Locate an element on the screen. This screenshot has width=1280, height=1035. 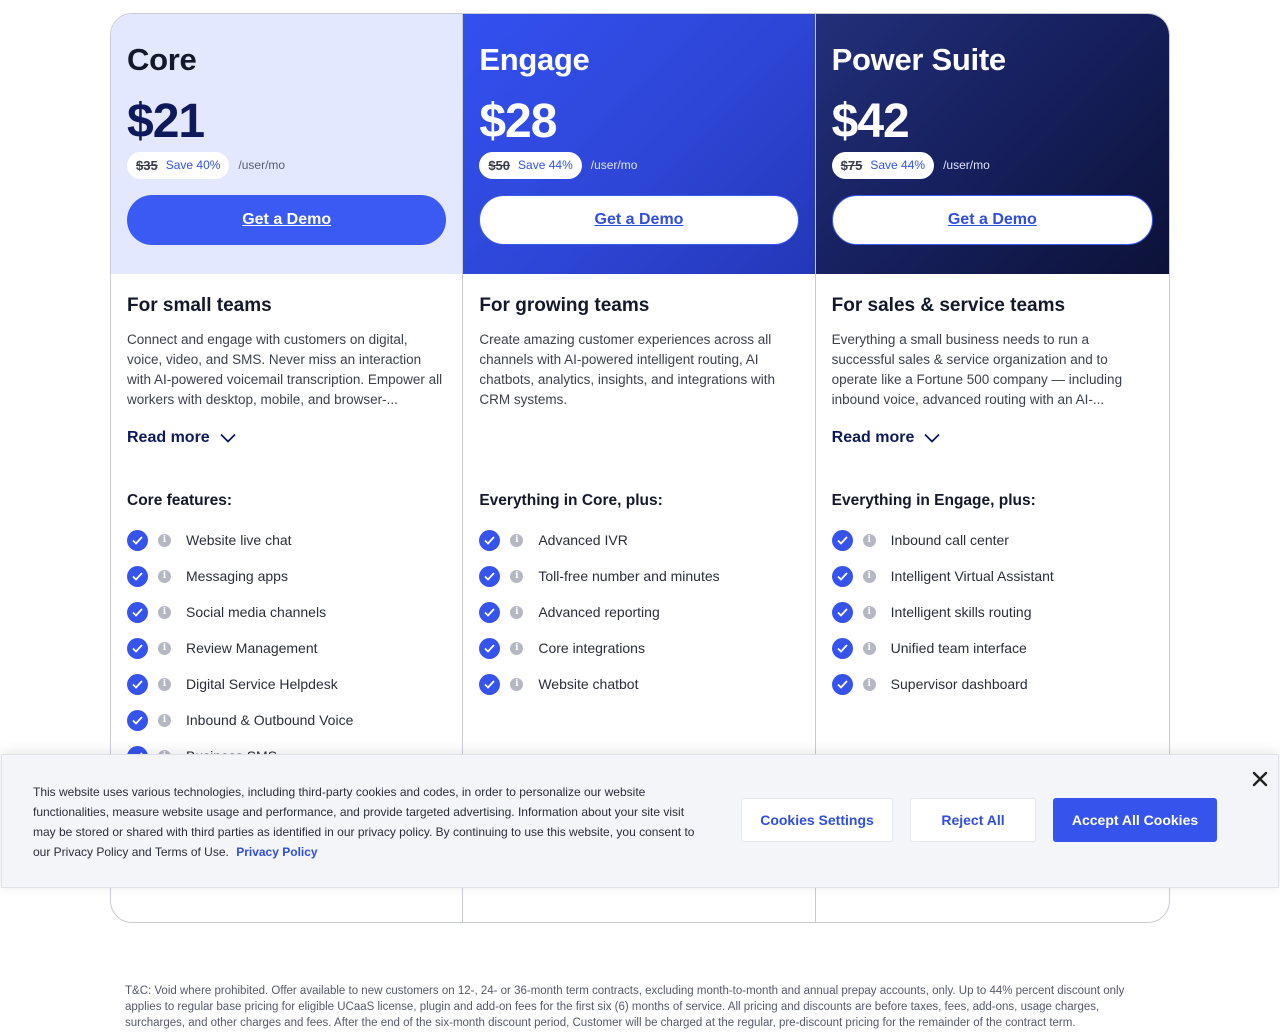
list-item: i Review Management is located at coordinates (240, 648).